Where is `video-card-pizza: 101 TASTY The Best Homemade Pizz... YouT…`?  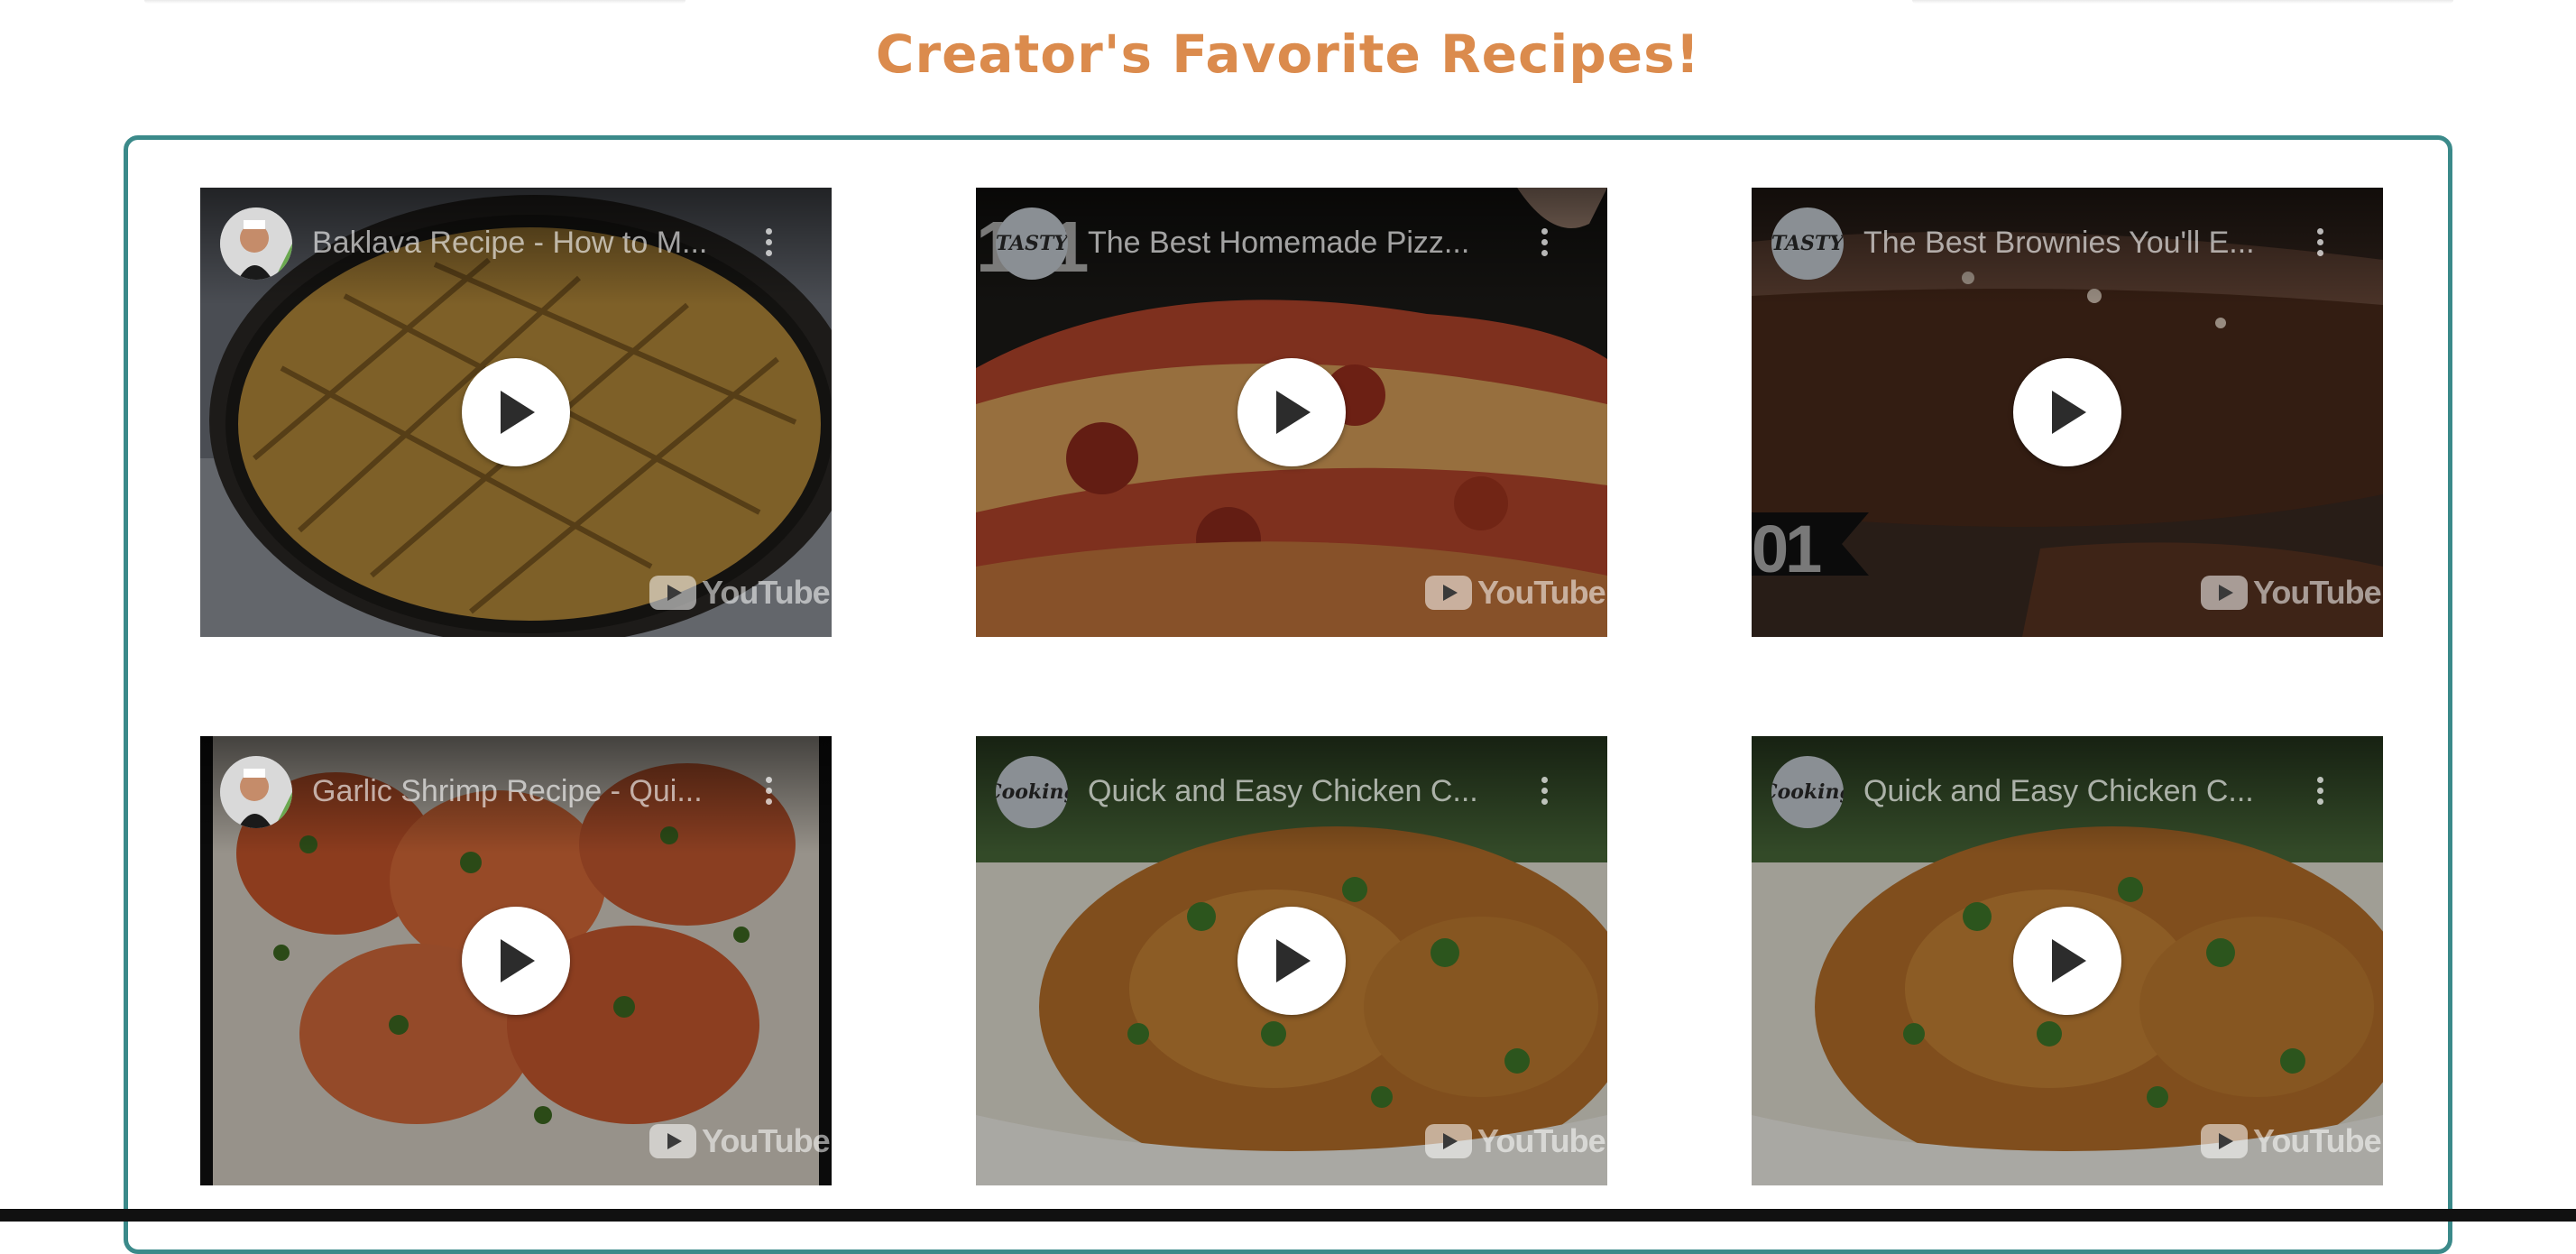
video-card-pizza: 101 TASTY The Best Homemade Pizz... YouT… is located at coordinates (1291, 412).